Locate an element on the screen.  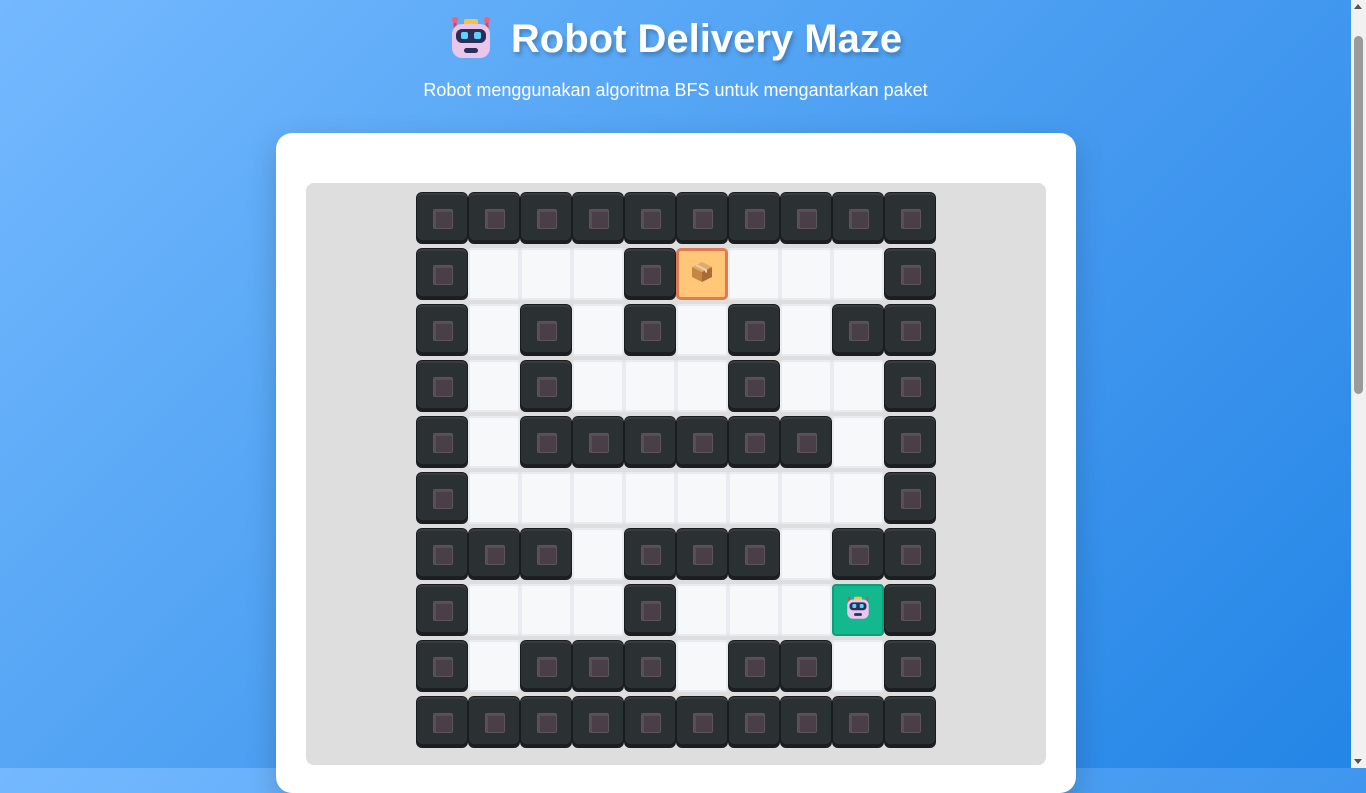
vertical-scrollbar is located at coordinates (1358, 384).